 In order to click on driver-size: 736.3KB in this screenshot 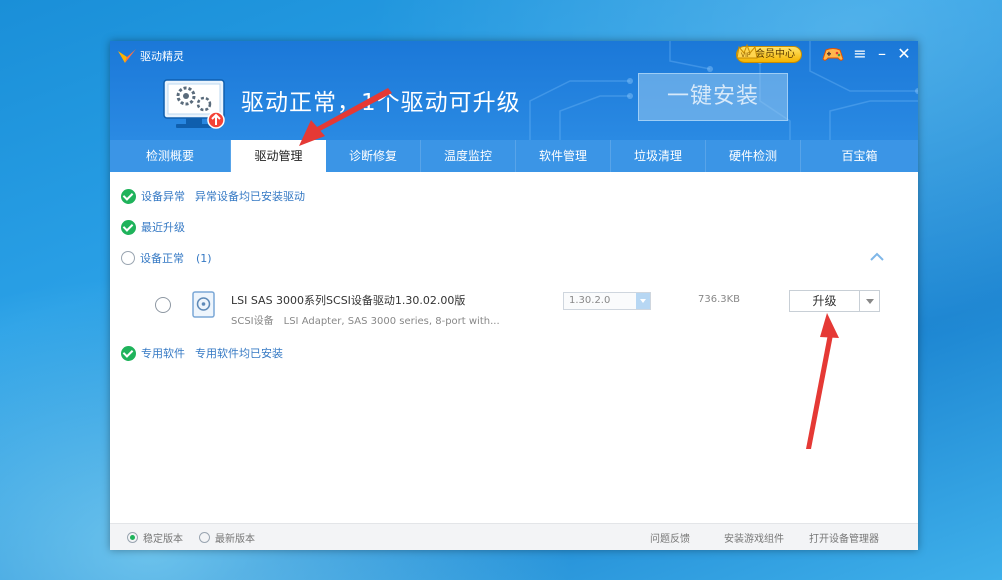, I will do `click(719, 299)`.